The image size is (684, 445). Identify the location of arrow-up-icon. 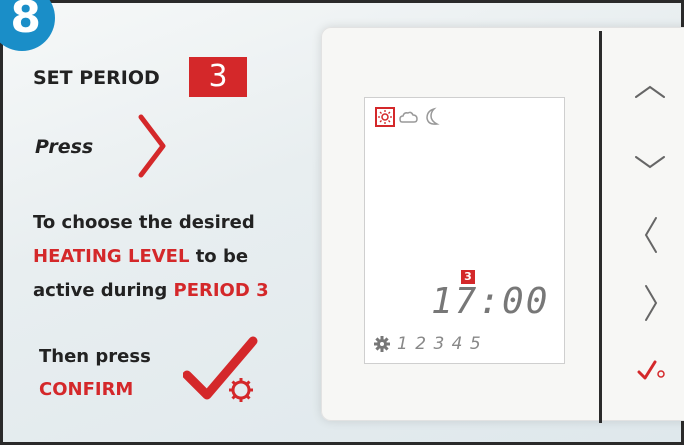
(650, 91).